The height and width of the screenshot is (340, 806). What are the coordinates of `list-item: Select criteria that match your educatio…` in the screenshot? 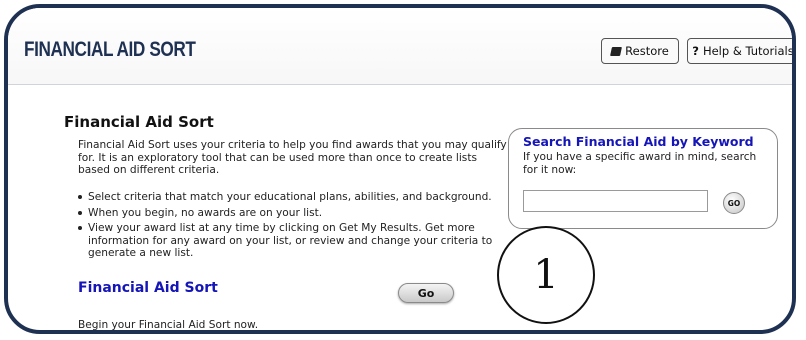 It's located at (293, 197).